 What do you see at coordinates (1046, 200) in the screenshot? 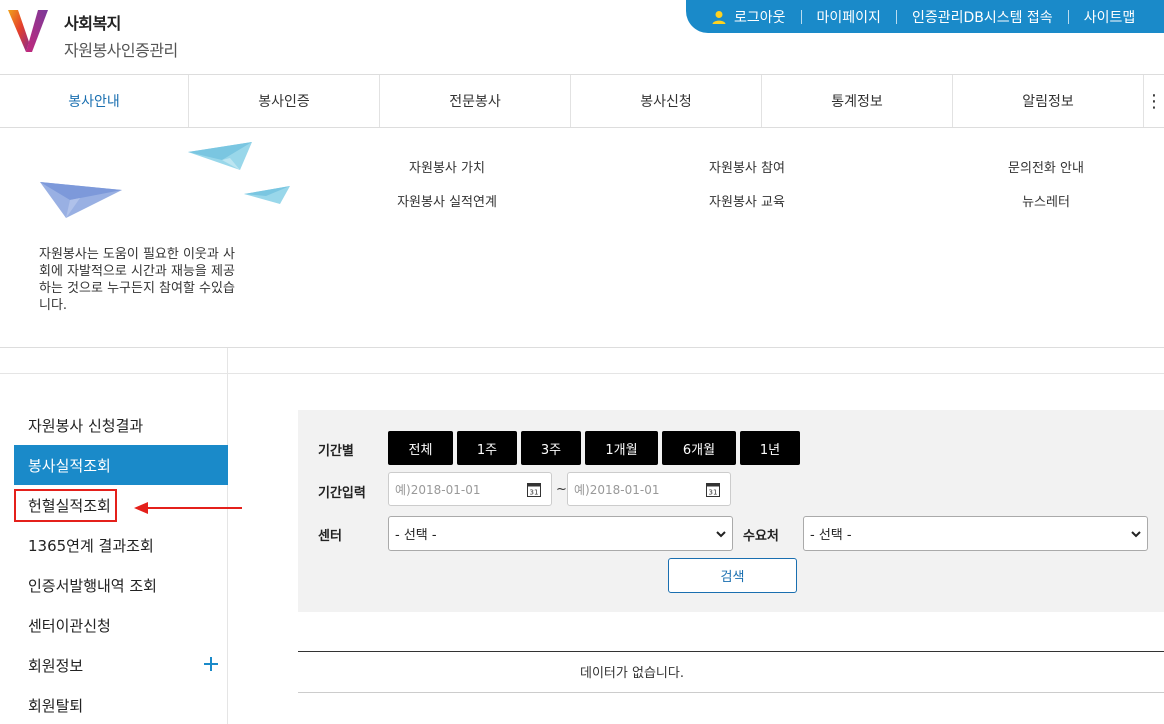
I see `mega-link-newsletter: 뉴스레터` at bounding box center [1046, 200].